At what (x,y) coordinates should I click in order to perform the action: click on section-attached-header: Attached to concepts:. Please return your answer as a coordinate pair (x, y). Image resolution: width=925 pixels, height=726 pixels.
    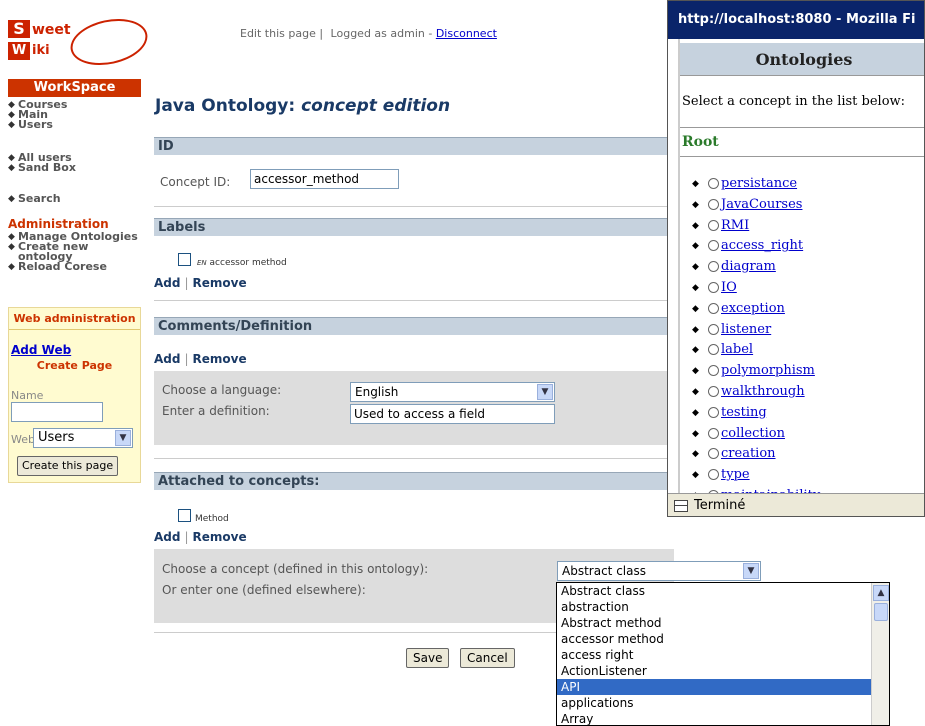
    Looking at the image, I should click on (414, 481).